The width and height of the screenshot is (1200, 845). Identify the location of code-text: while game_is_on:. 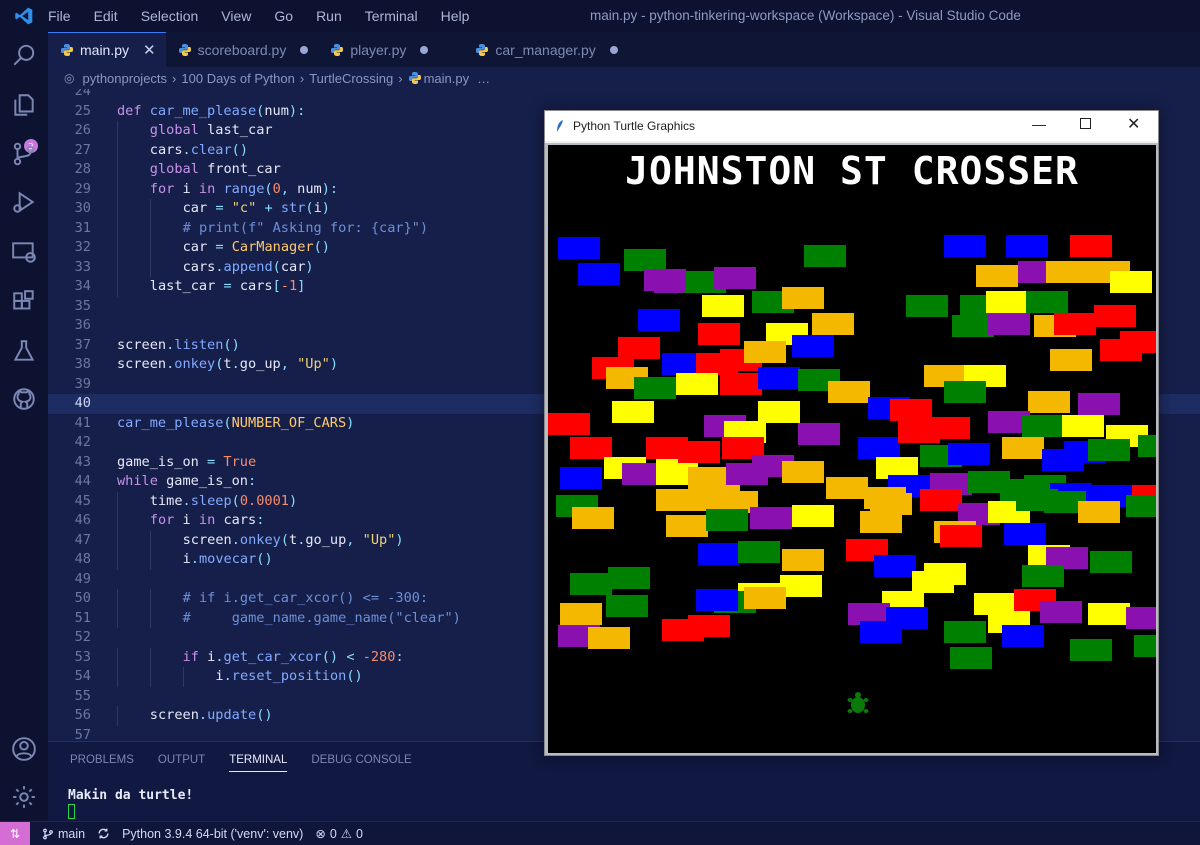
(186, 482).